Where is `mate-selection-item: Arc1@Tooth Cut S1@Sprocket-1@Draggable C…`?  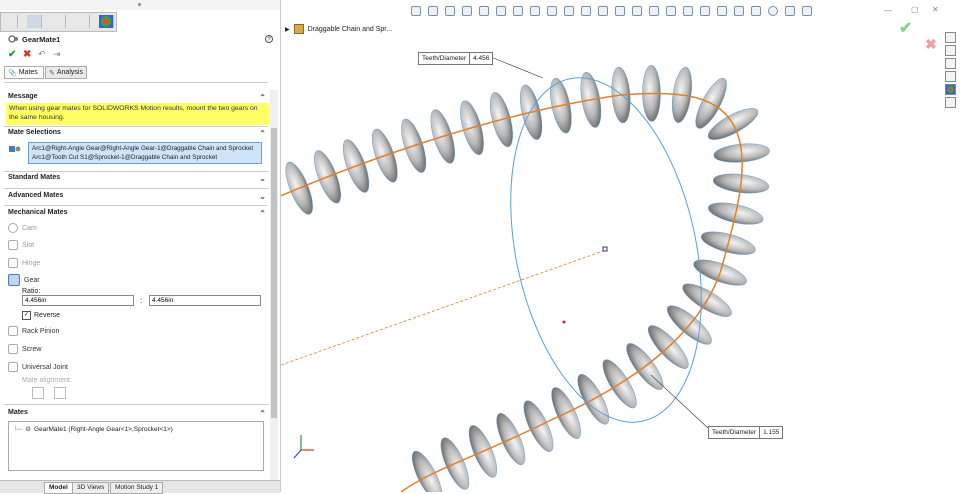 mate-selection-item: Arc1@Tooth Cut S1@Sprocket-1@Draggable C… is located at coordinates (145, 157).